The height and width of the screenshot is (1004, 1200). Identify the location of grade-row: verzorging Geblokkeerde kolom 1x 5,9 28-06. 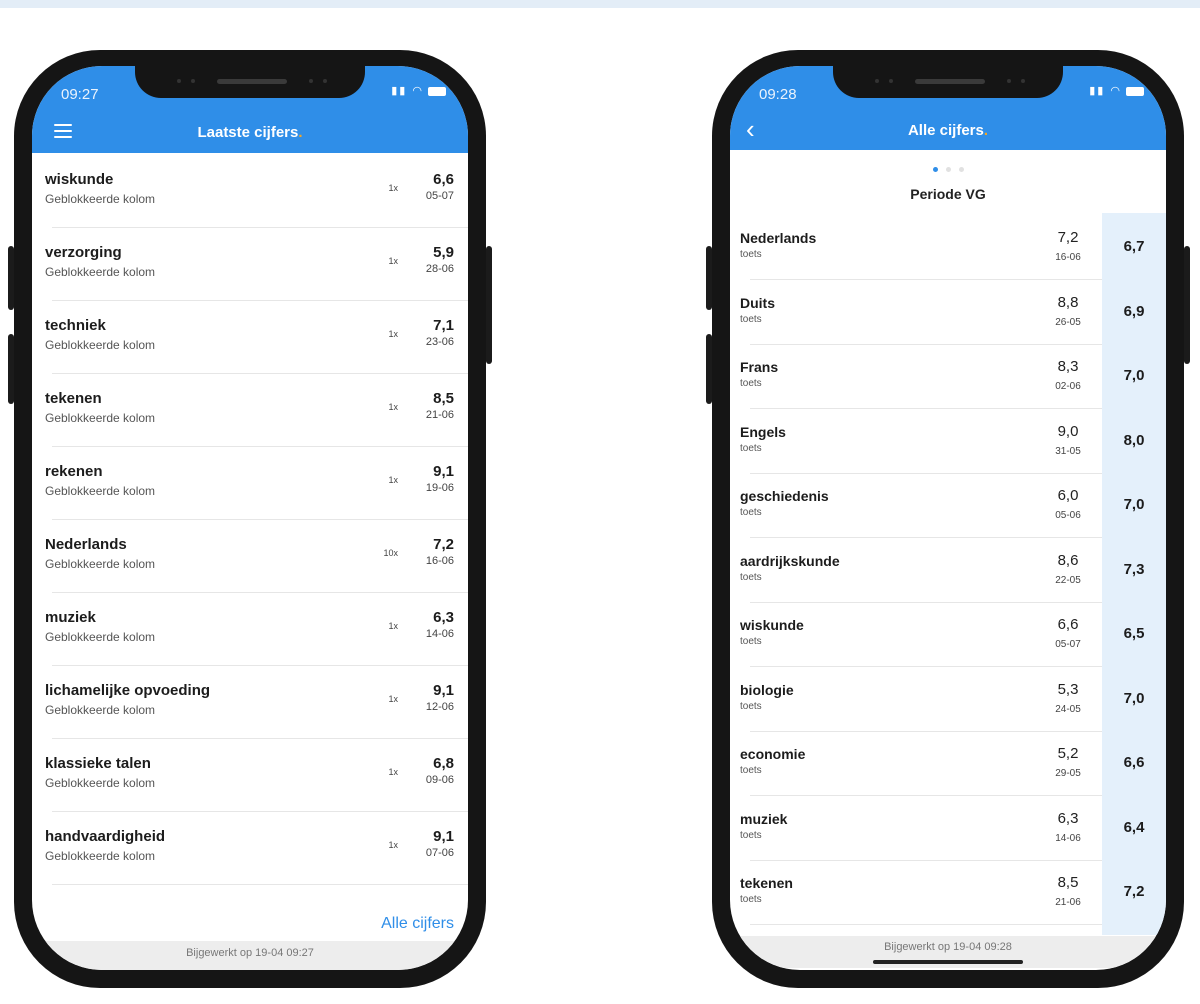
(250, 264).